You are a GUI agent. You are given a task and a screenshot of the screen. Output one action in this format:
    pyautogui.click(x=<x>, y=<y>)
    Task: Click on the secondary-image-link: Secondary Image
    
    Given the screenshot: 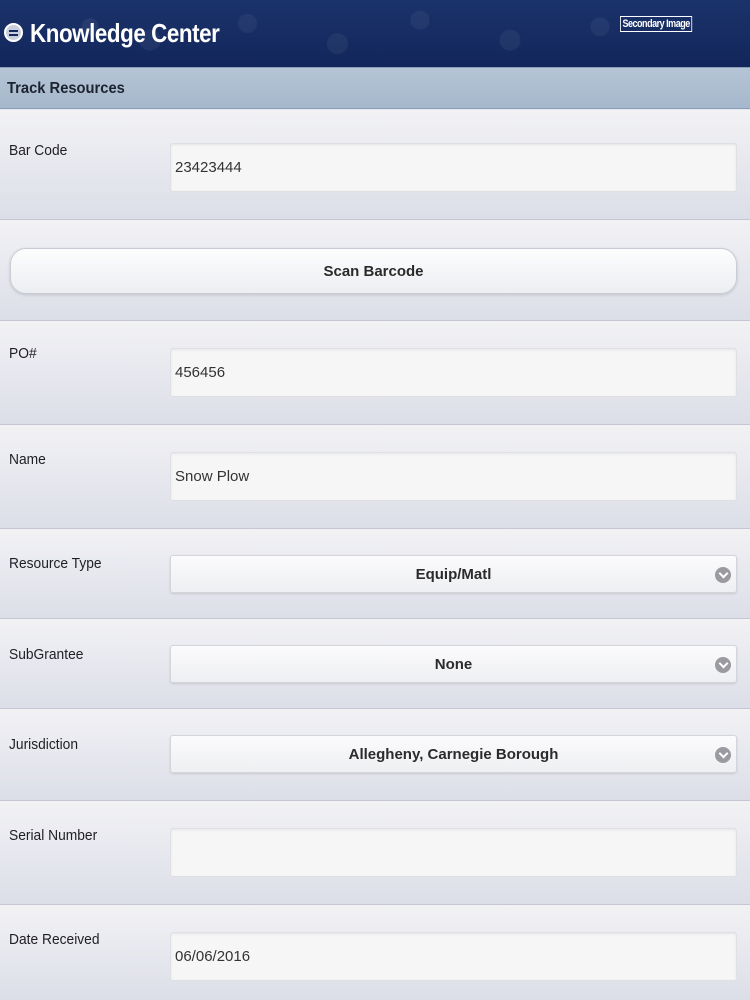 What is the action you would take?
    pyautogui.click(x=656, y=24)
    